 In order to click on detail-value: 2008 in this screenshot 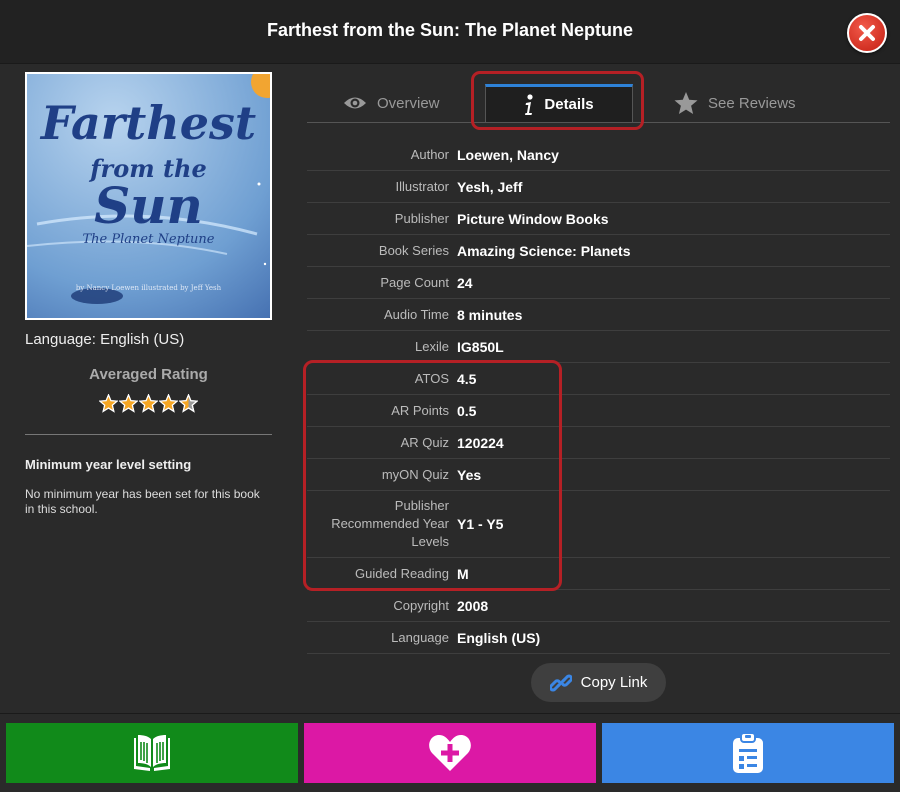, I will do `click(473, 605)`.